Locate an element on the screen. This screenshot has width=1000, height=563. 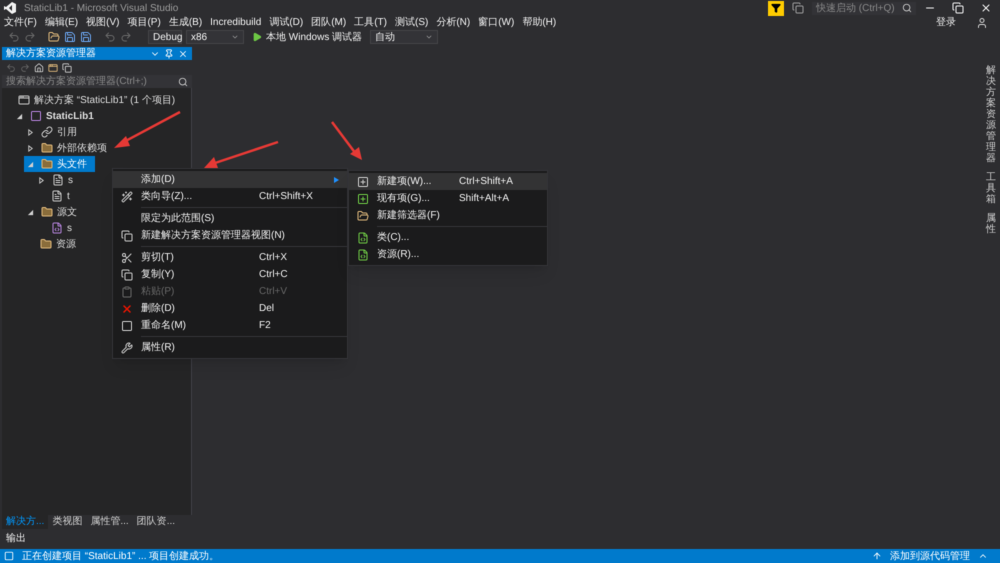
tree-item: 资源 is located at coordinates (54, 244).